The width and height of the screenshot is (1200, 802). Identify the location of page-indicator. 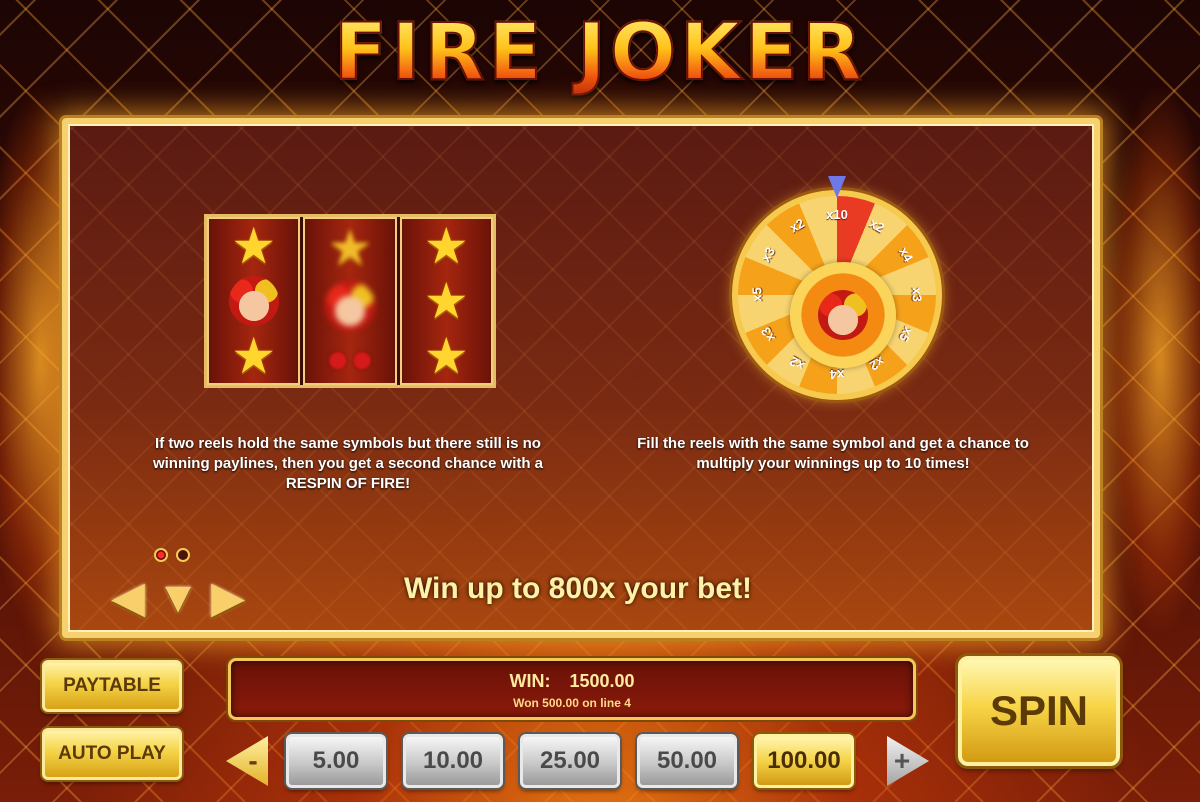
(172, 555).